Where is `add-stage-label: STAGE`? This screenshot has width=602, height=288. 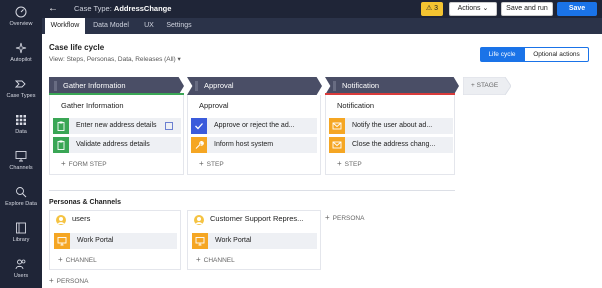 add-stage-label: STAGE is located at coordinates (487, 85).